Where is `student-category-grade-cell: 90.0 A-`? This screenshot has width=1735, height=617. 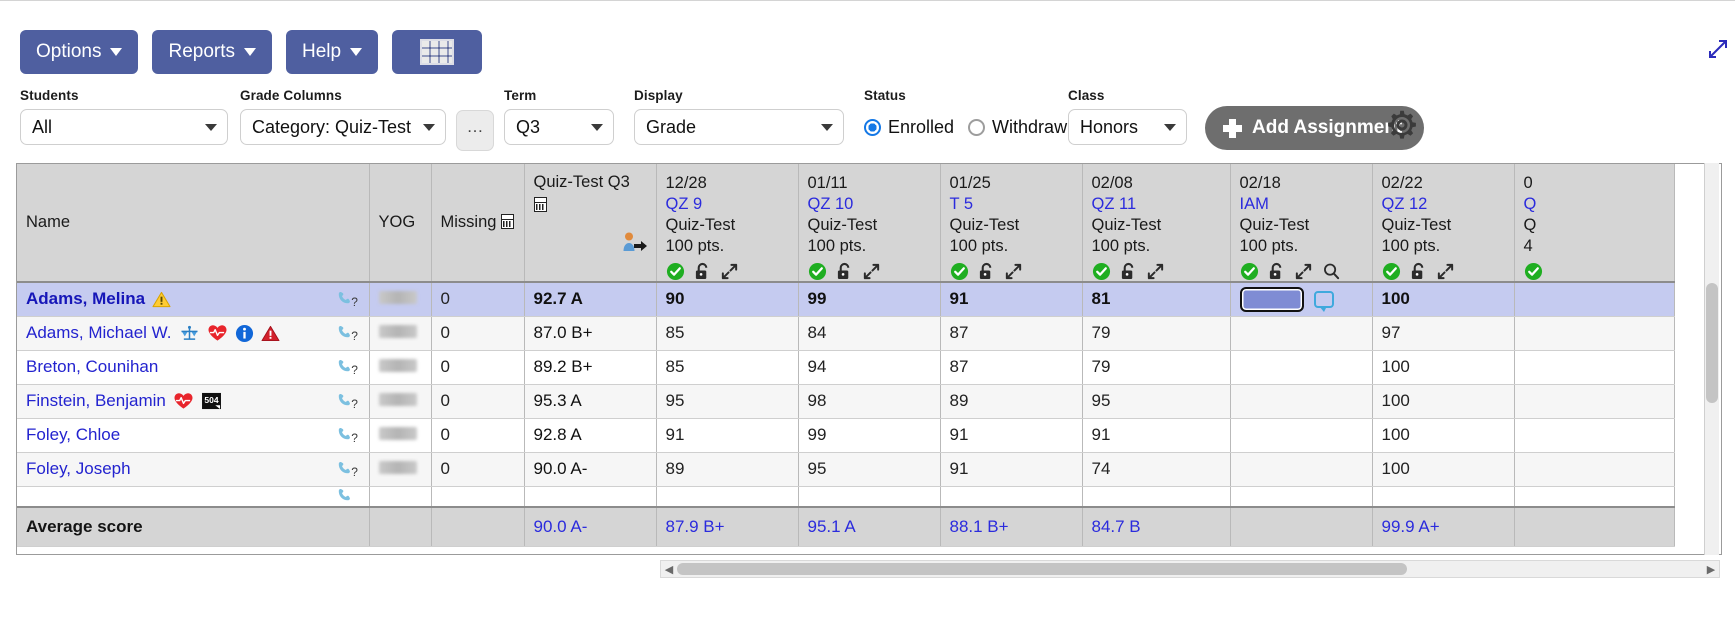
student-category-grade-cell: 90.0 A- is located at coordinates (590, 469).